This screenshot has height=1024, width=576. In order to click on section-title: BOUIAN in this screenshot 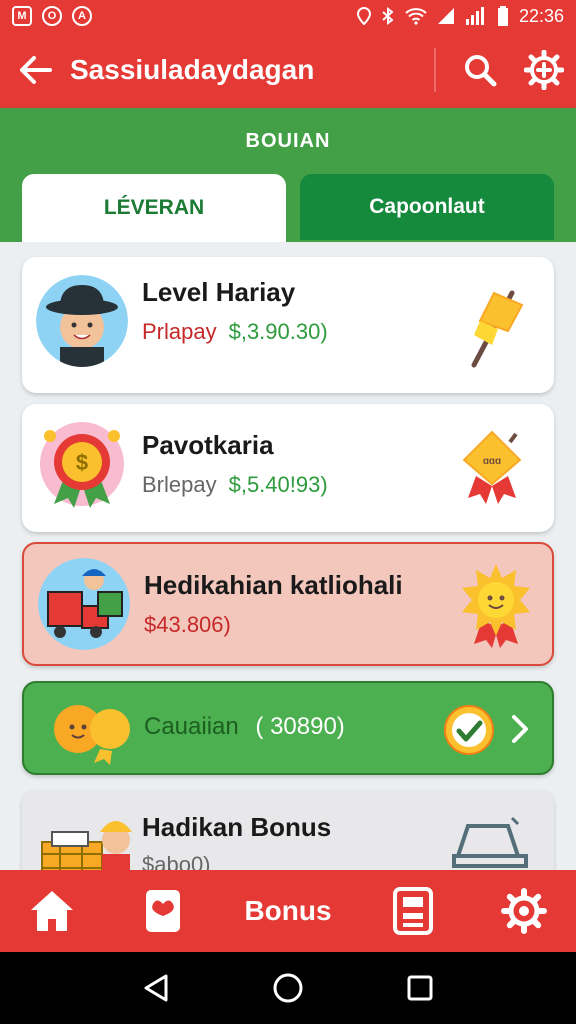, I will do `click(288, 141)`.